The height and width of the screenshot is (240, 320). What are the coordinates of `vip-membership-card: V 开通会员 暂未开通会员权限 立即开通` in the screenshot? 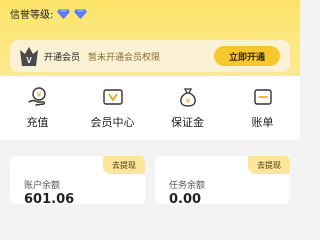 It's located at (150, 56).